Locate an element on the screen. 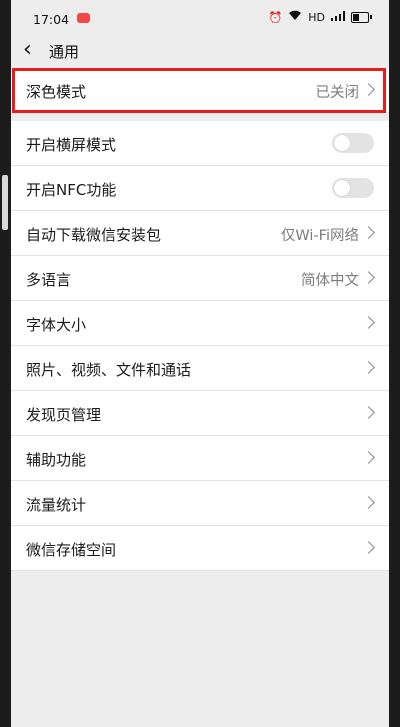  setting-auto-download: 自动下载微信安装包 仅Wi-Fi网络 is located at coordinates (200, 233).